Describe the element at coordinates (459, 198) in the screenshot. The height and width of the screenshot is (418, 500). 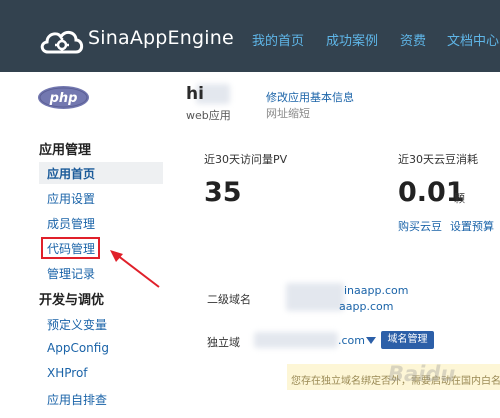
I see `cloud-bean-unit: 颗` at that location.